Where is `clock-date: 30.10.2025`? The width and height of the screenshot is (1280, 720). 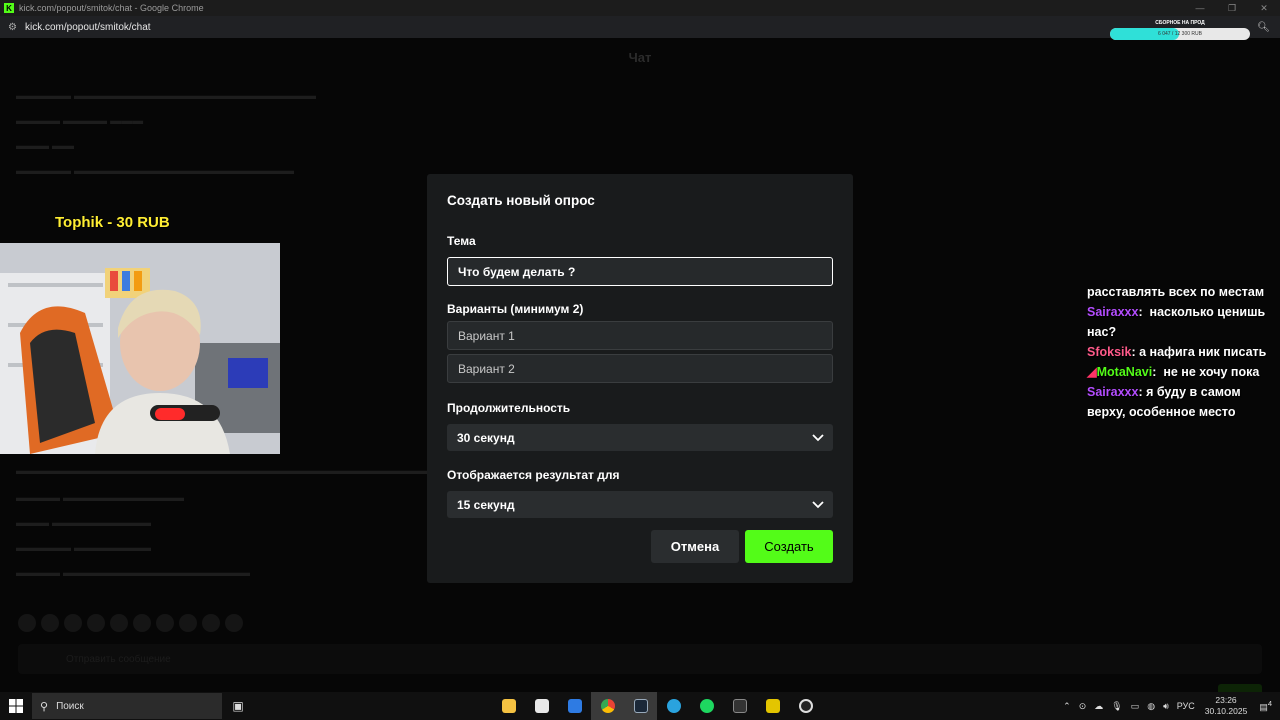 clock-date: 30.10.2025 is located at coordinates (1226, 711).